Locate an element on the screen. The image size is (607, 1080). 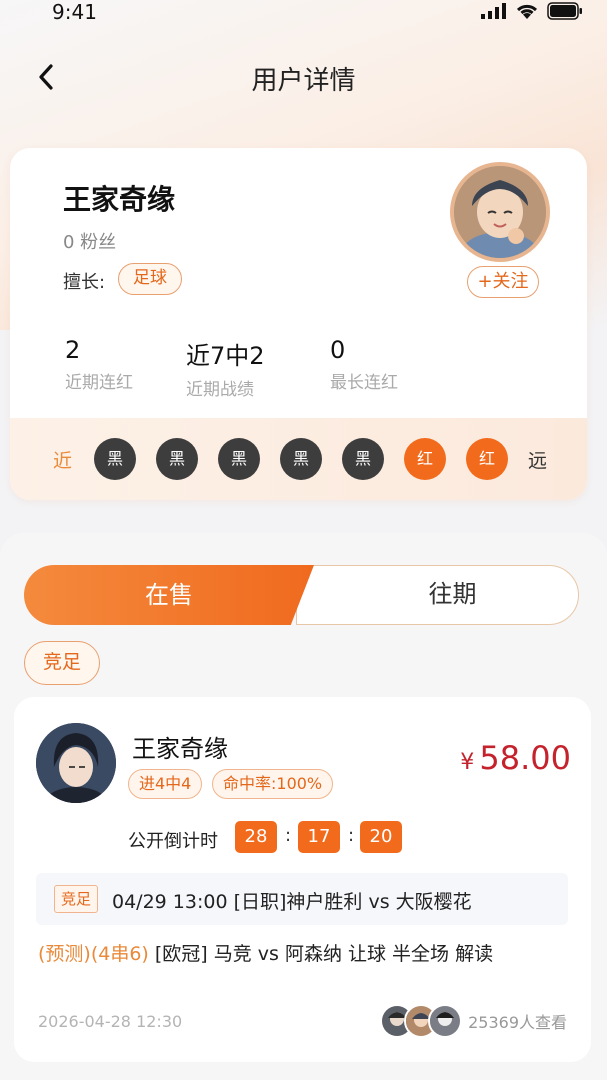
streak-bar: 近 黑 黑 黑 黑 黑 红 红 远 is located at coordinates (298, 459).